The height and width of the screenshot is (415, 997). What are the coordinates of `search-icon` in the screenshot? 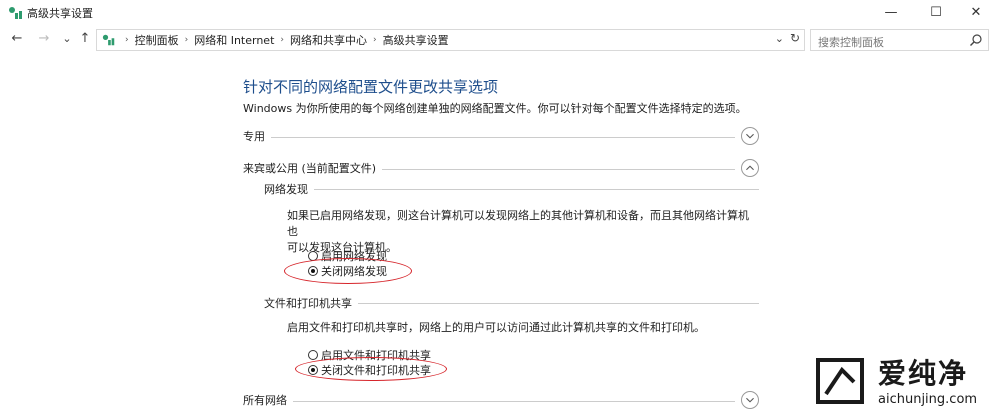 It's located at (976, 40).